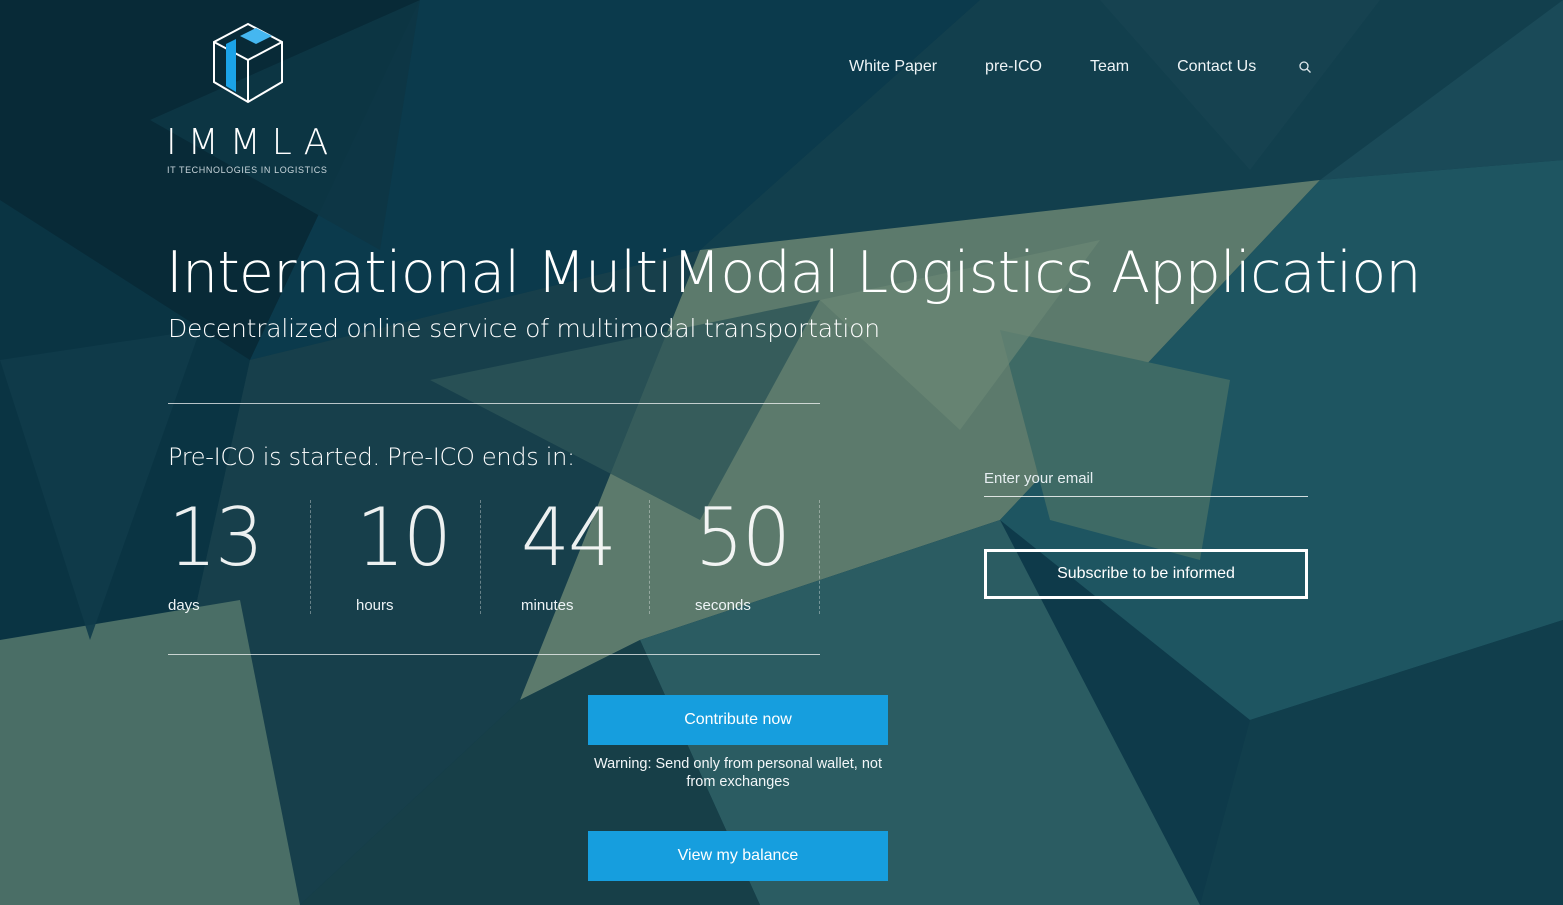 This screenshot has width=1563, height=905. What do you see at coordinates (216, 537) in the screenshot?
I see `countdown-days-value: 13` at bounding box center [216, 537].